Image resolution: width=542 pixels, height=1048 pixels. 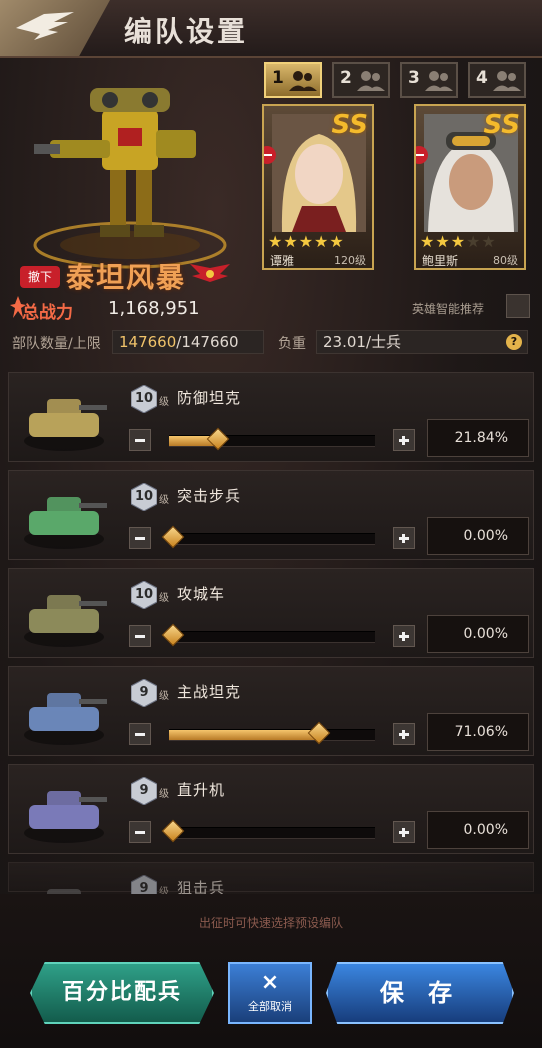 I want to click on troops-label: 部队数量/上限, so click(x=56, y=344).